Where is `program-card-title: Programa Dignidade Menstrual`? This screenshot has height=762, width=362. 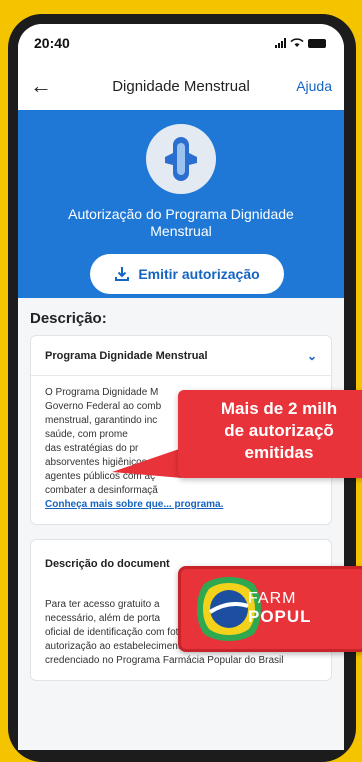
program-card-title: Programa Dignidade Menstrual is located at coordinates (126, 355).